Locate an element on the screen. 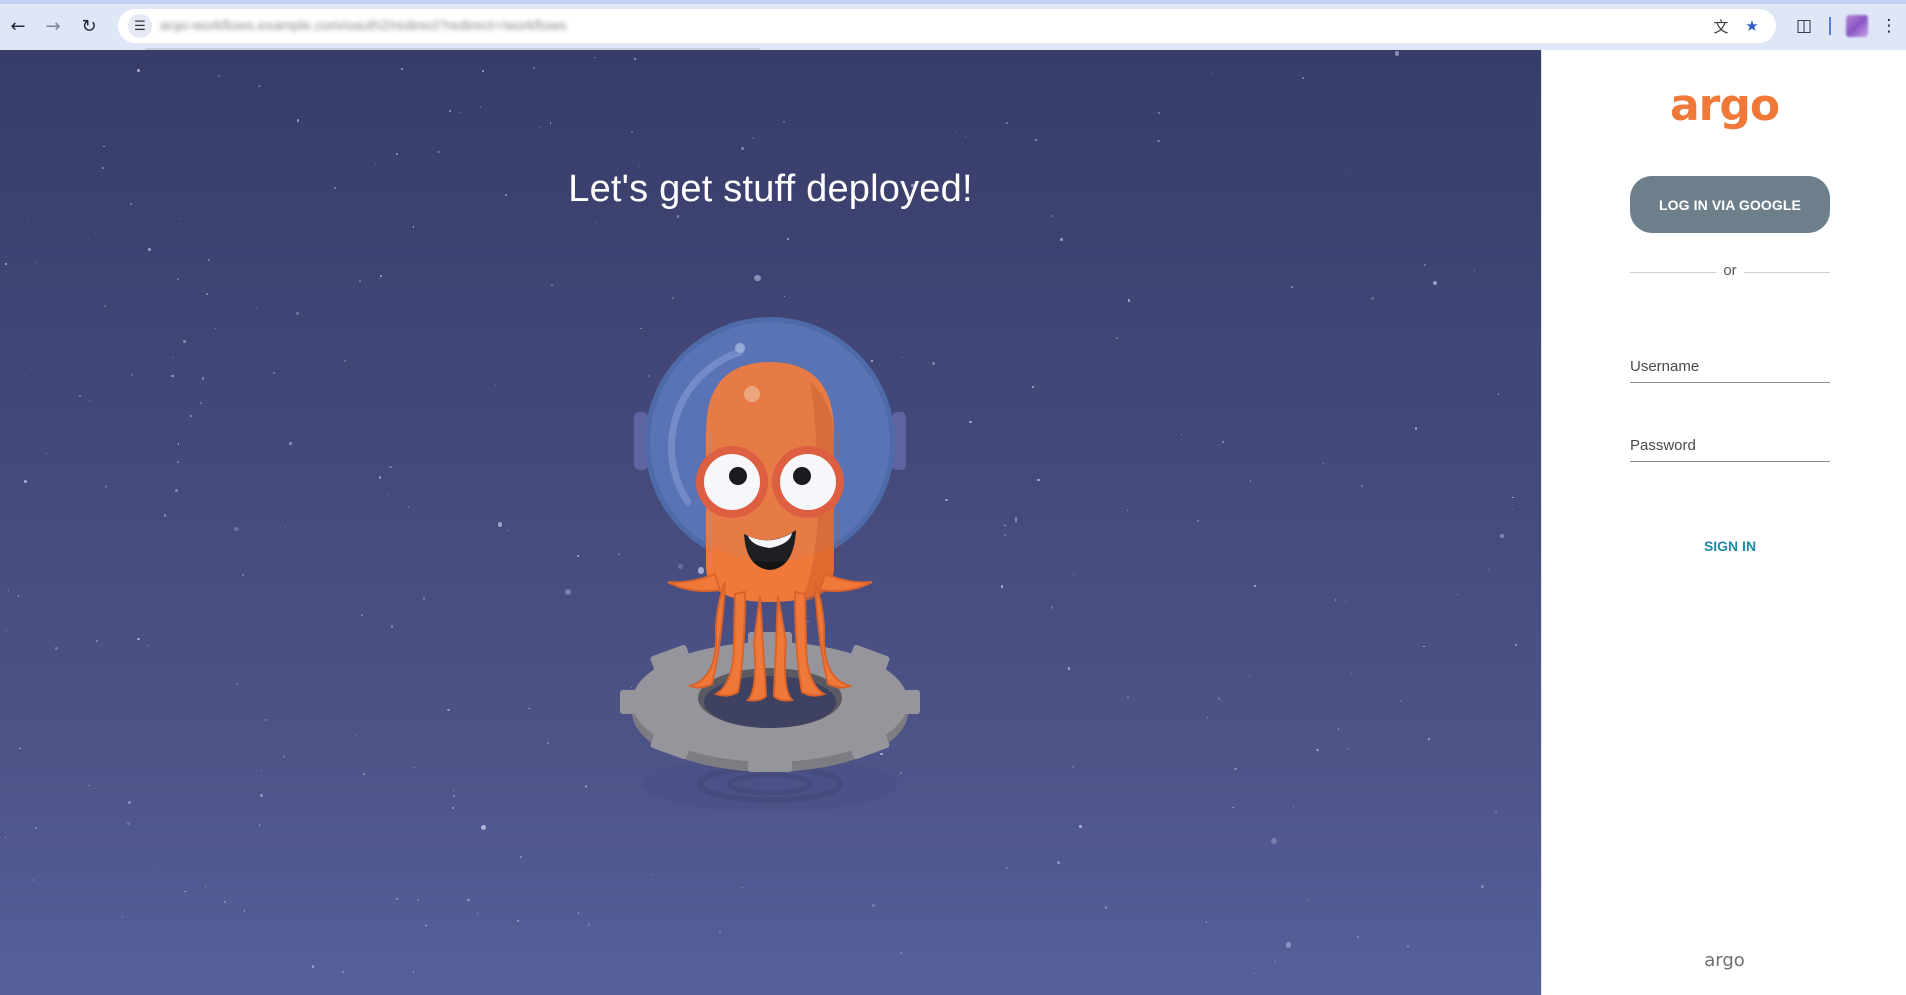  username-field: Username is located at coordinates (1732, 370).